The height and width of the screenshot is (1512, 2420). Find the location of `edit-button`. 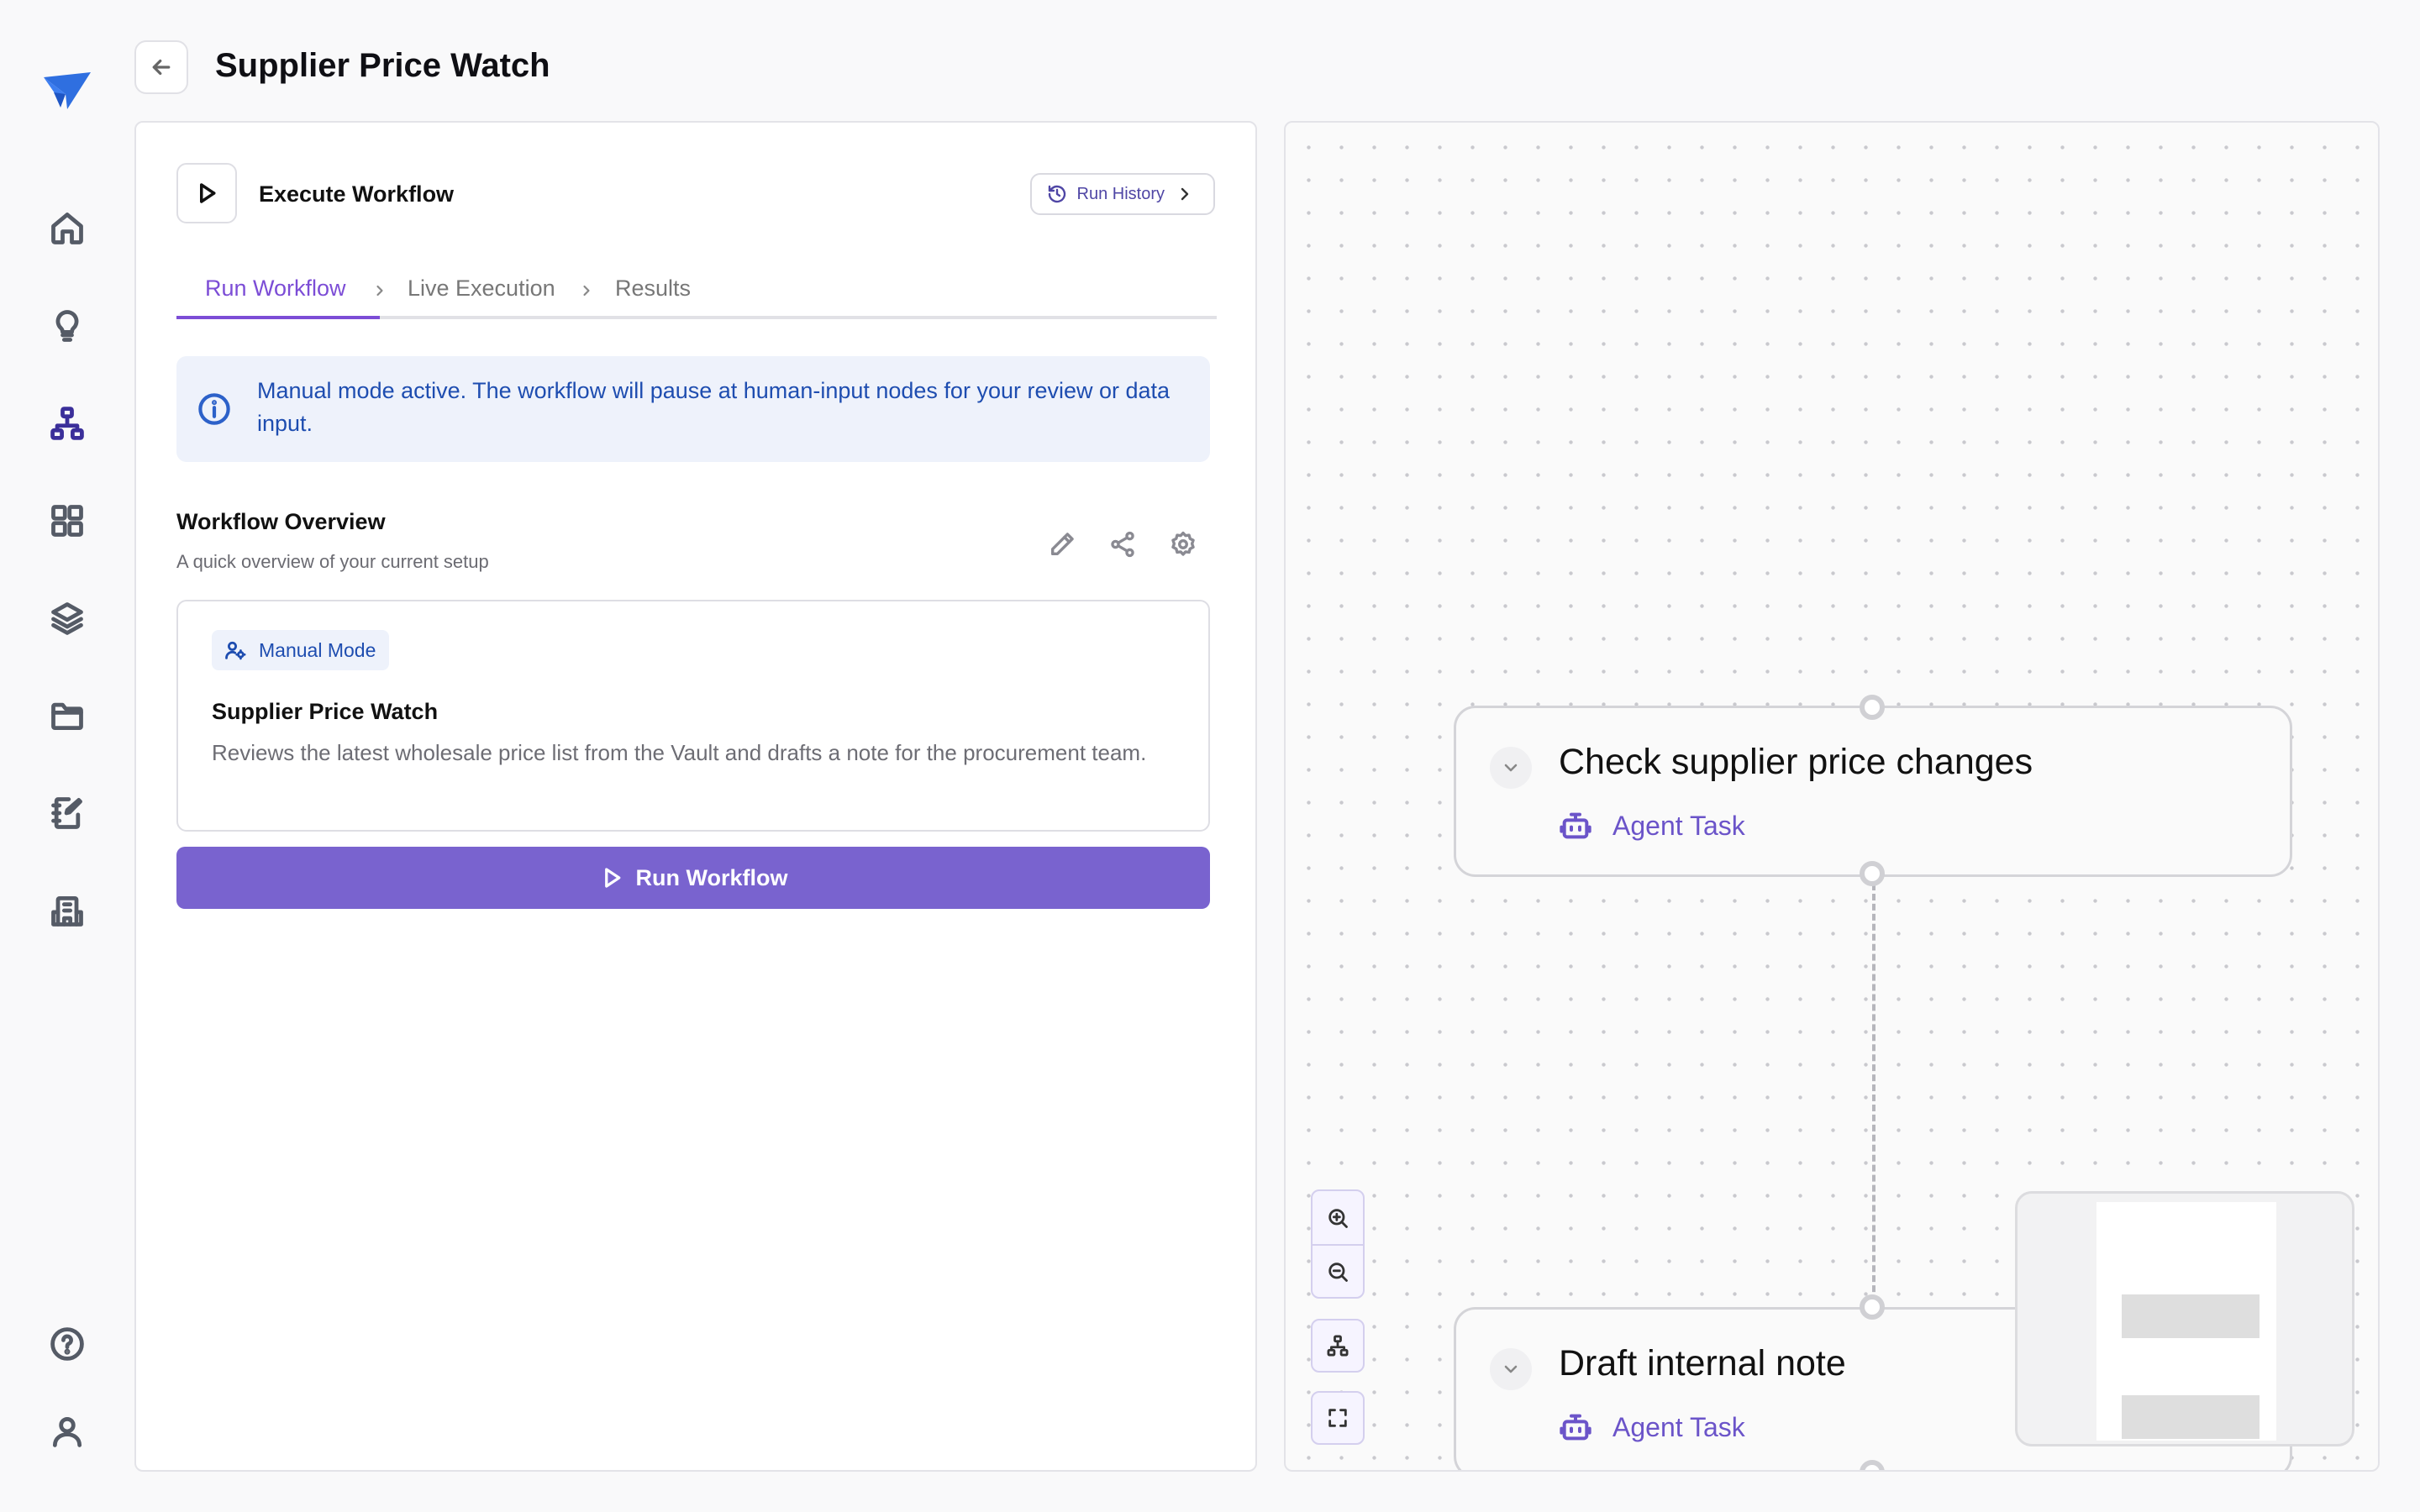

edit-button is located at coordinates (1062, 544).